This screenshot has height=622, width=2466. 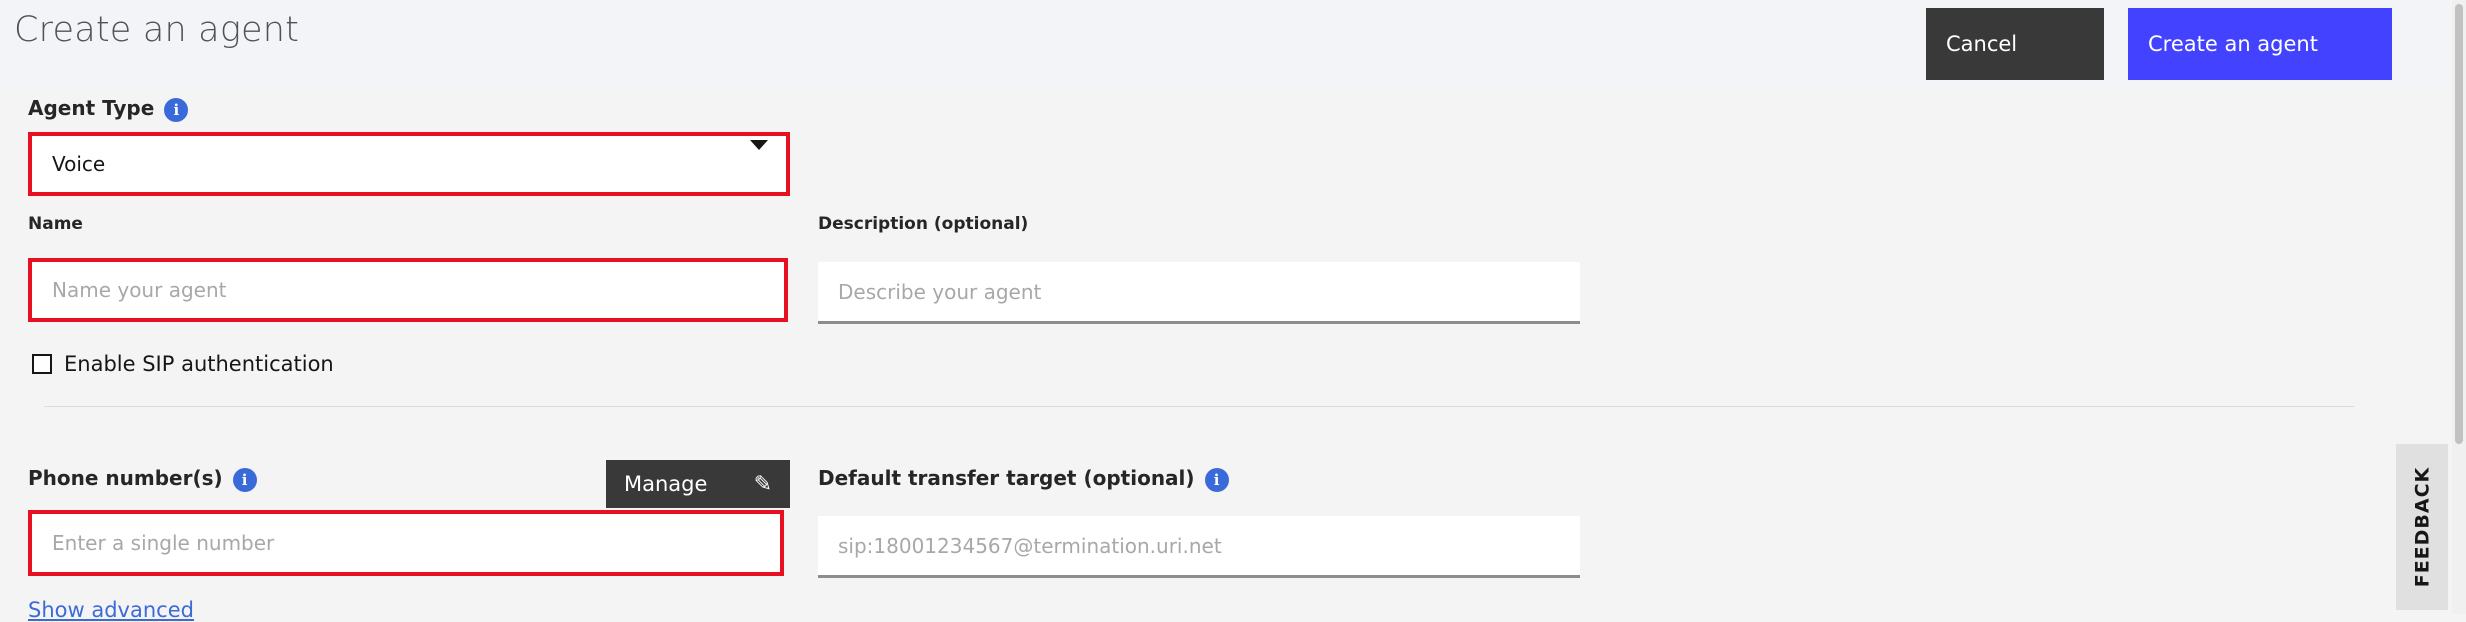 What do you see at coordinates (55, 224) in the screenshot?
I see `name-label: Name` at bounding box center [55, 224].